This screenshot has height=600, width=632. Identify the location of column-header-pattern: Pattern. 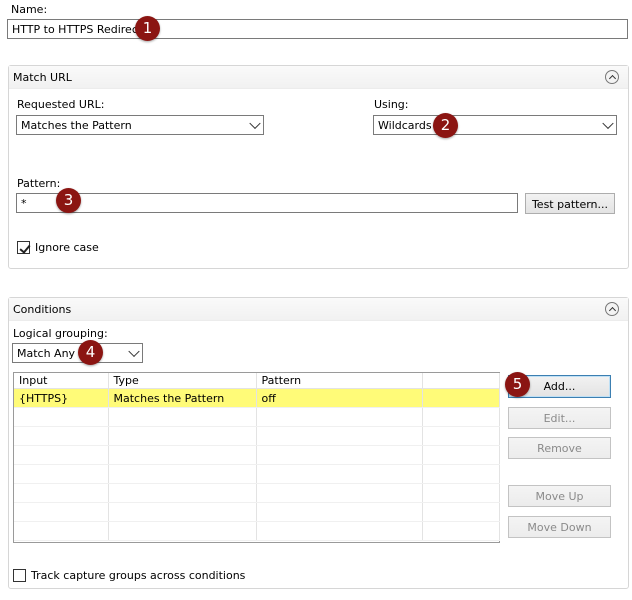
(339, 381).